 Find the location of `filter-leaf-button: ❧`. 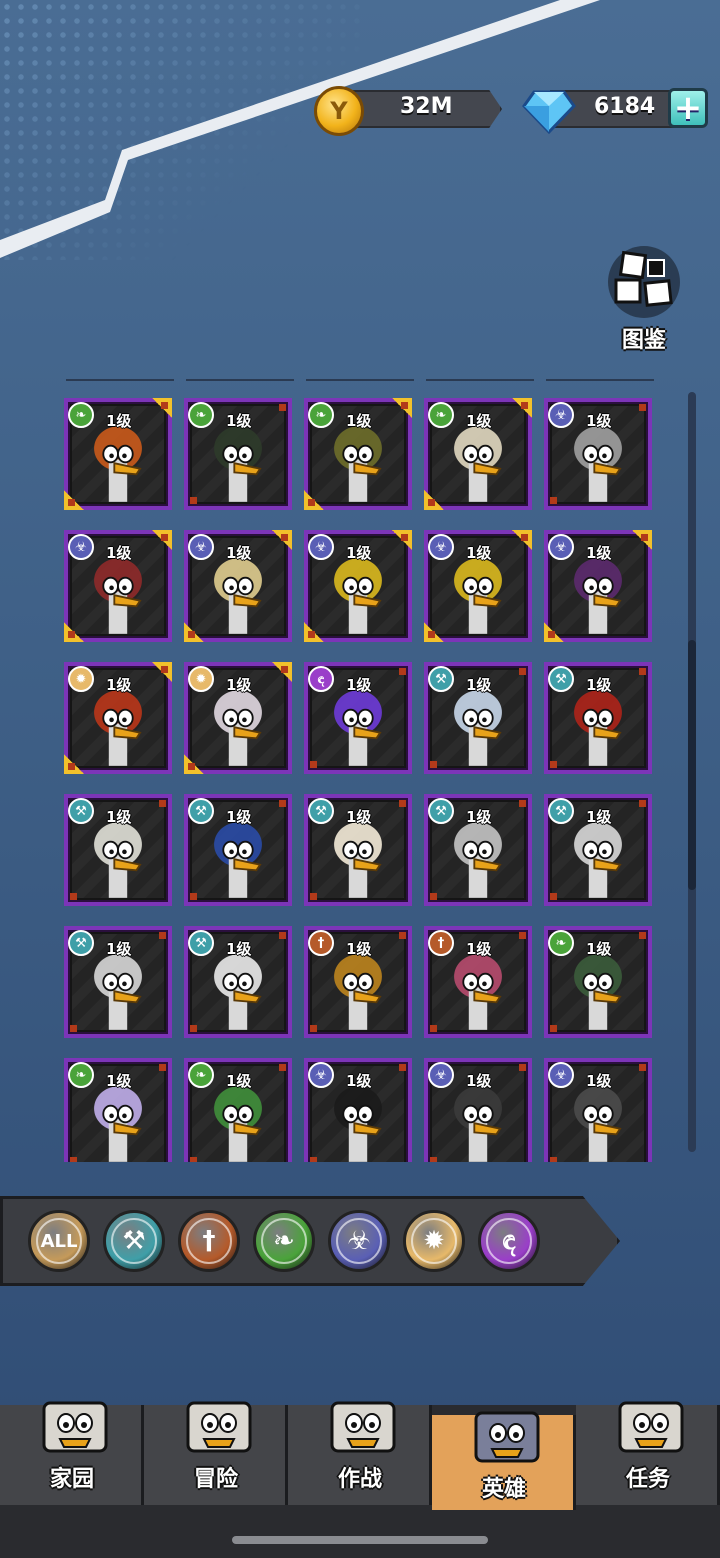

filter-leaf-button: ❧ is located at coordinates (284, 1241).